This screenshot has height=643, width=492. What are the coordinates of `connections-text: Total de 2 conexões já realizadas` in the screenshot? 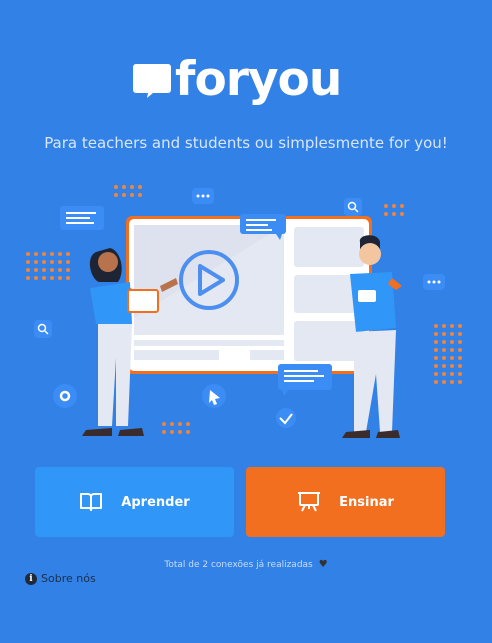 It's located at (238, 565).